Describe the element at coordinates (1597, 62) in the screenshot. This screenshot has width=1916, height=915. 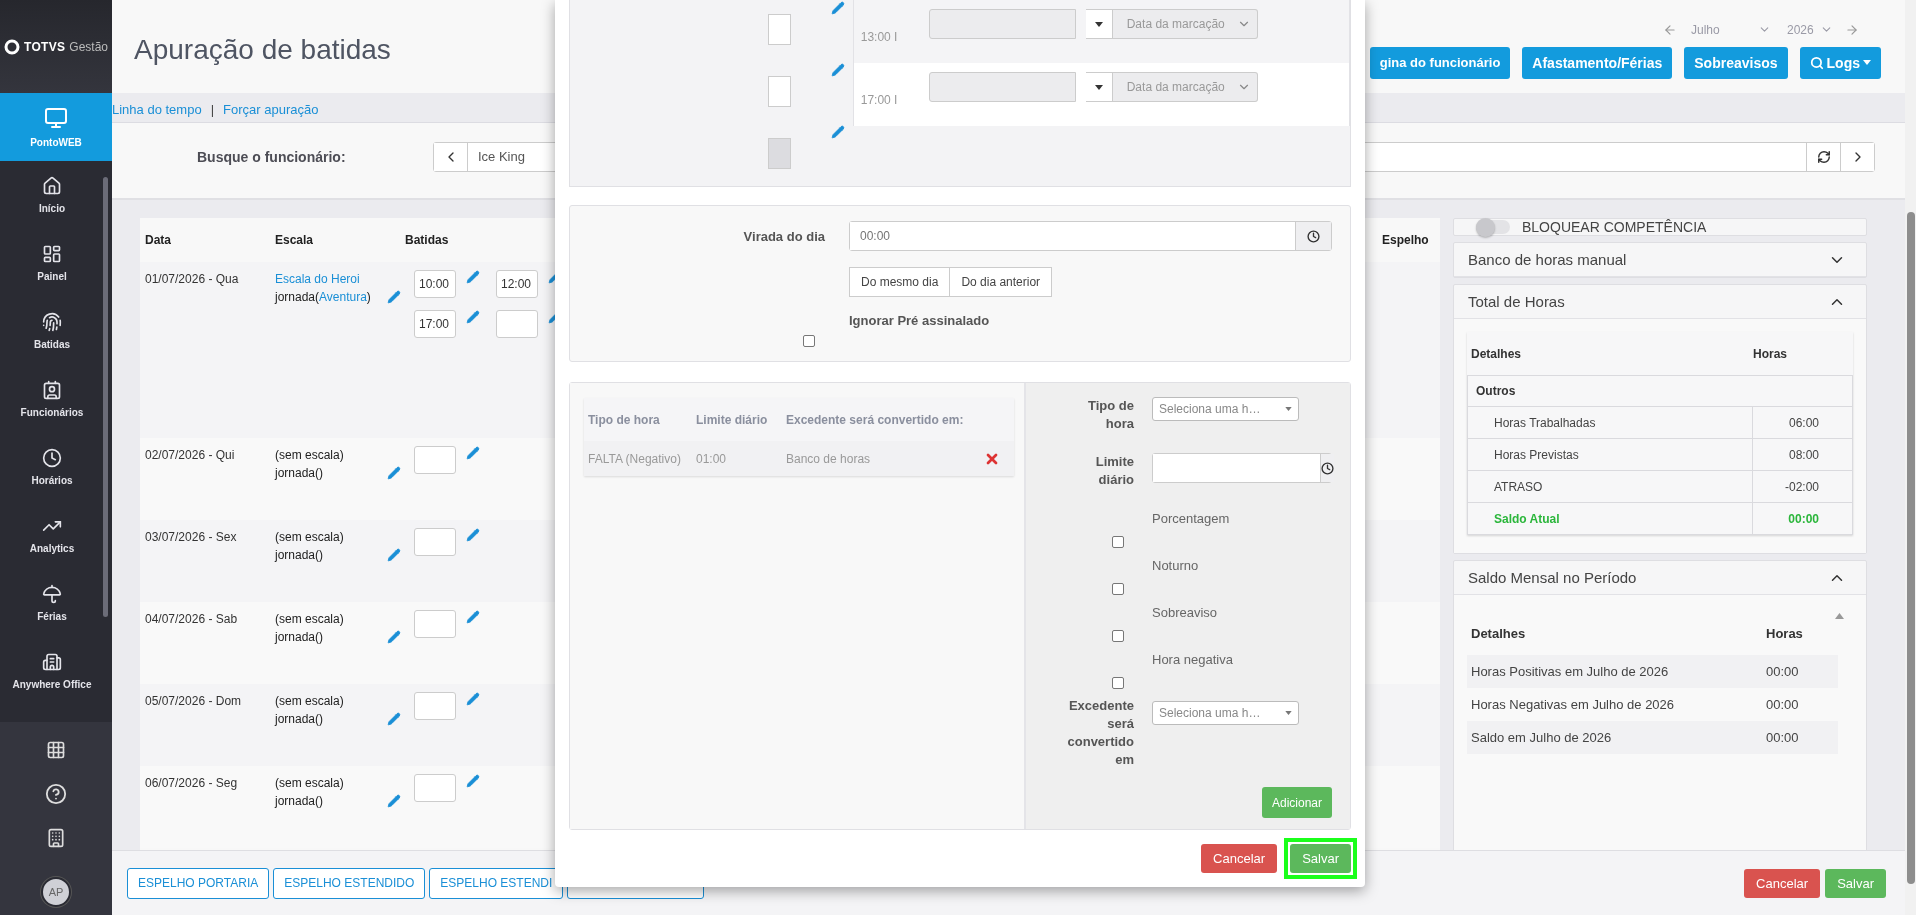
I see `header-button: Afastamento/Férias` at that location.